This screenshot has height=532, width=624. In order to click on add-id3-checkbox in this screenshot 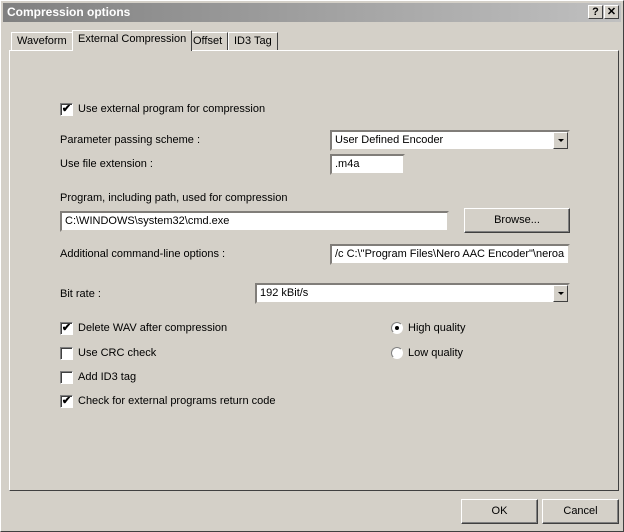, I will do `click(66, 377)`.